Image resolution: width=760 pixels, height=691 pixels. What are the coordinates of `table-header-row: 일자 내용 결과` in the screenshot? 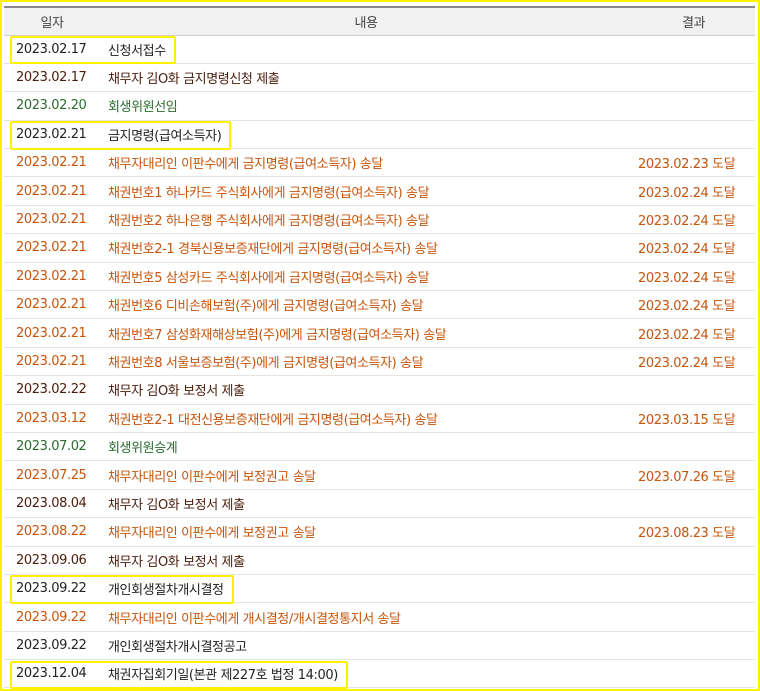 It's located at (379, 21).